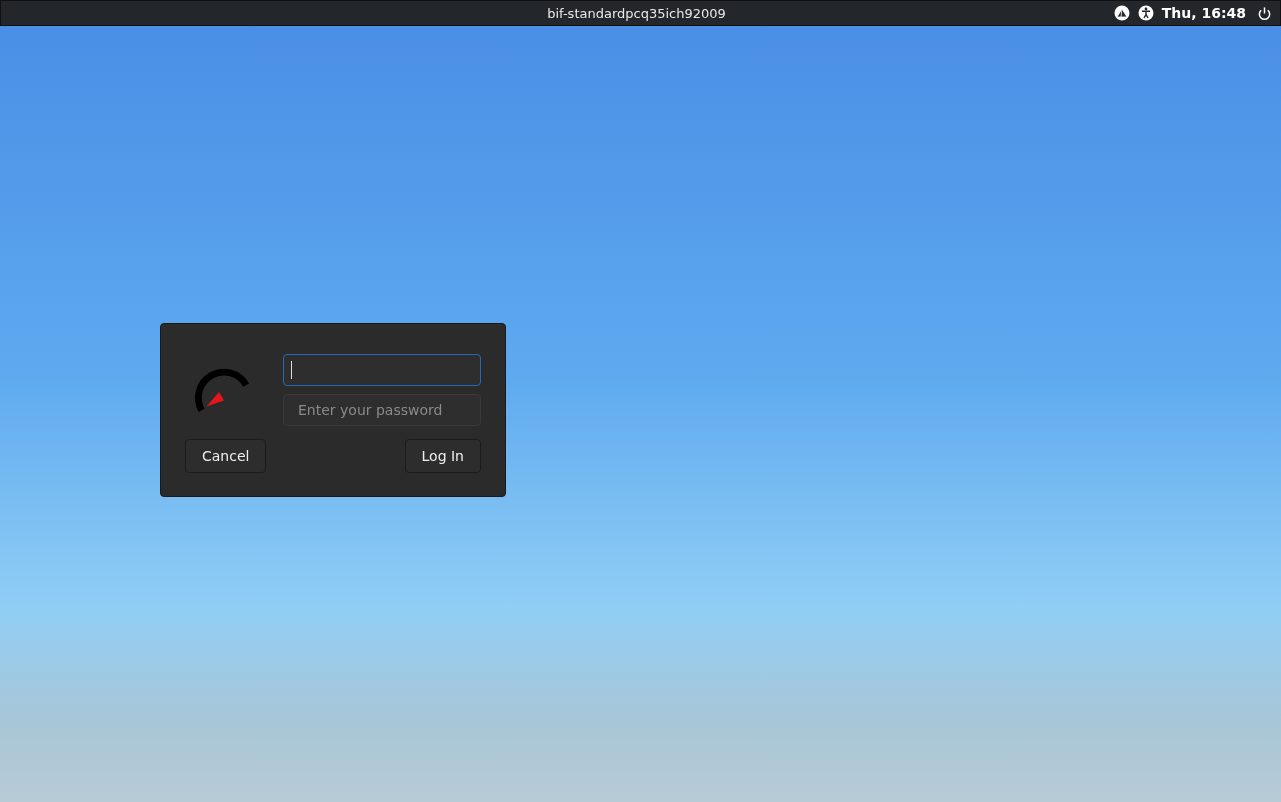 The width and height of the screenshot is (1281, 802). What do you see at coordinates (636, 13) in the screenshot?
I see `hostname-label: bif-standardpcq35ich92009` at bounding box center [636, 13].